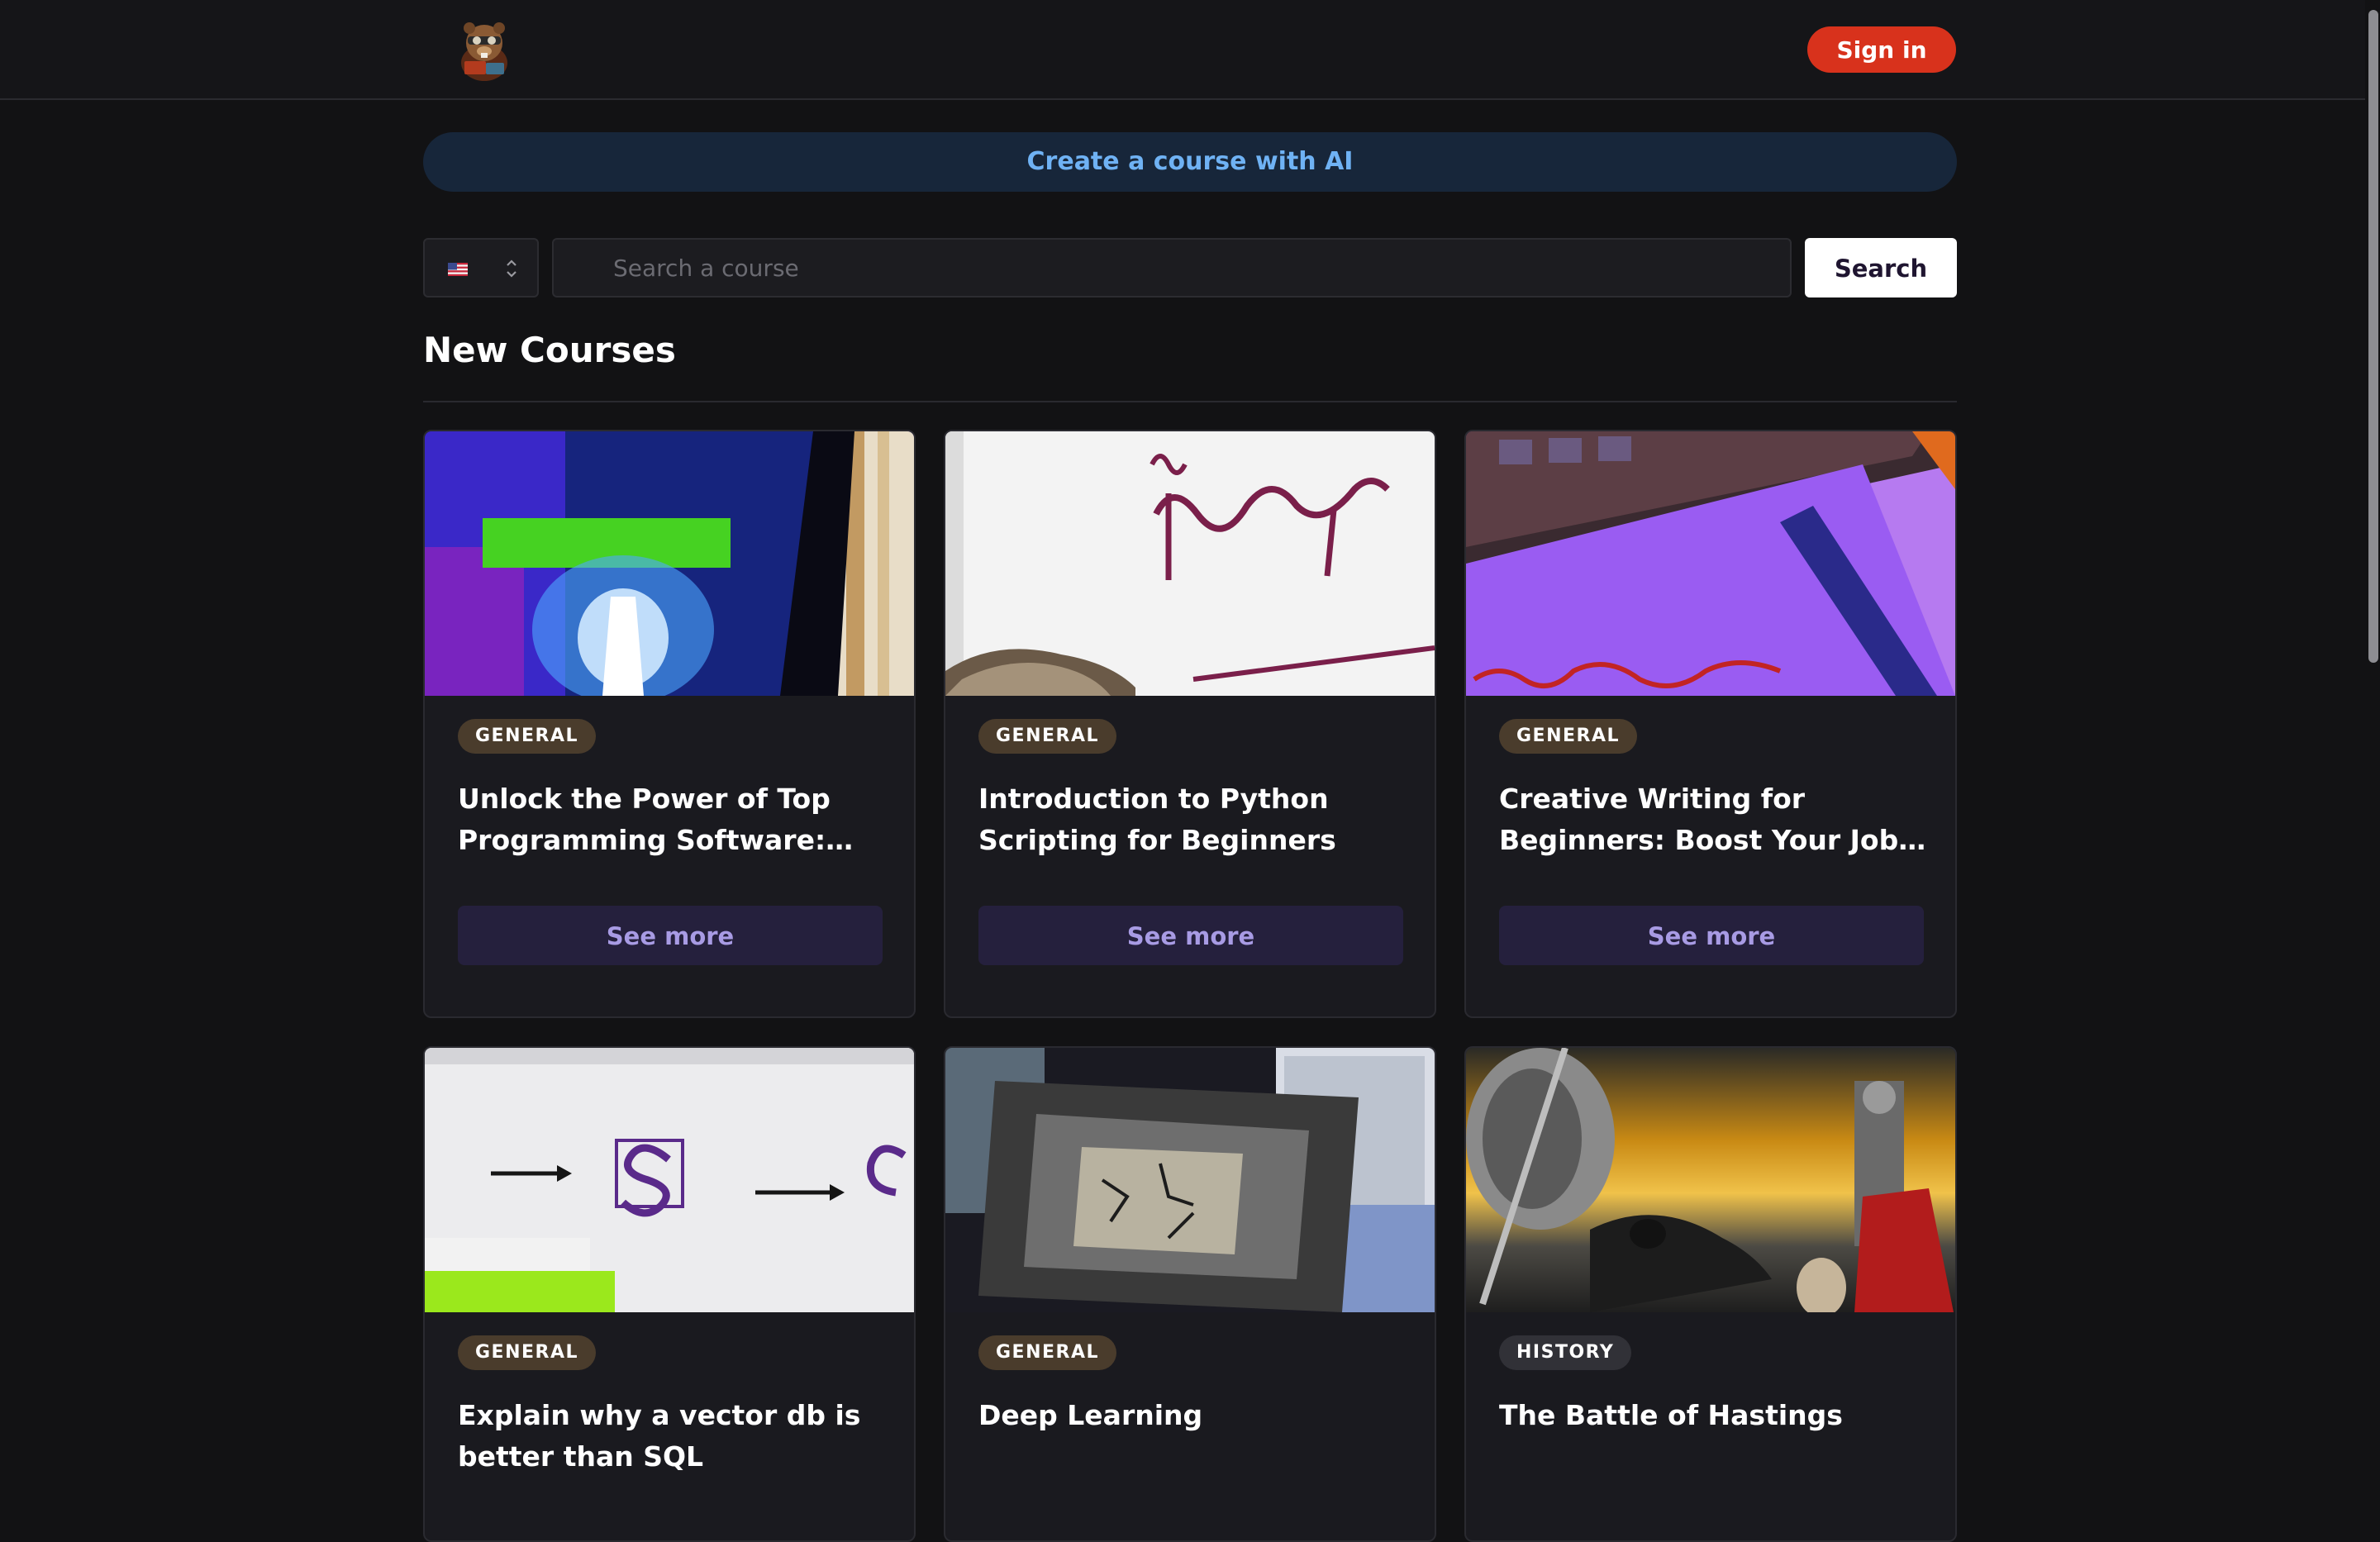 The height and width of the screenshot is (1542, 2380). I want to click on course-title: Deep Learning, so click(1193, 1415).